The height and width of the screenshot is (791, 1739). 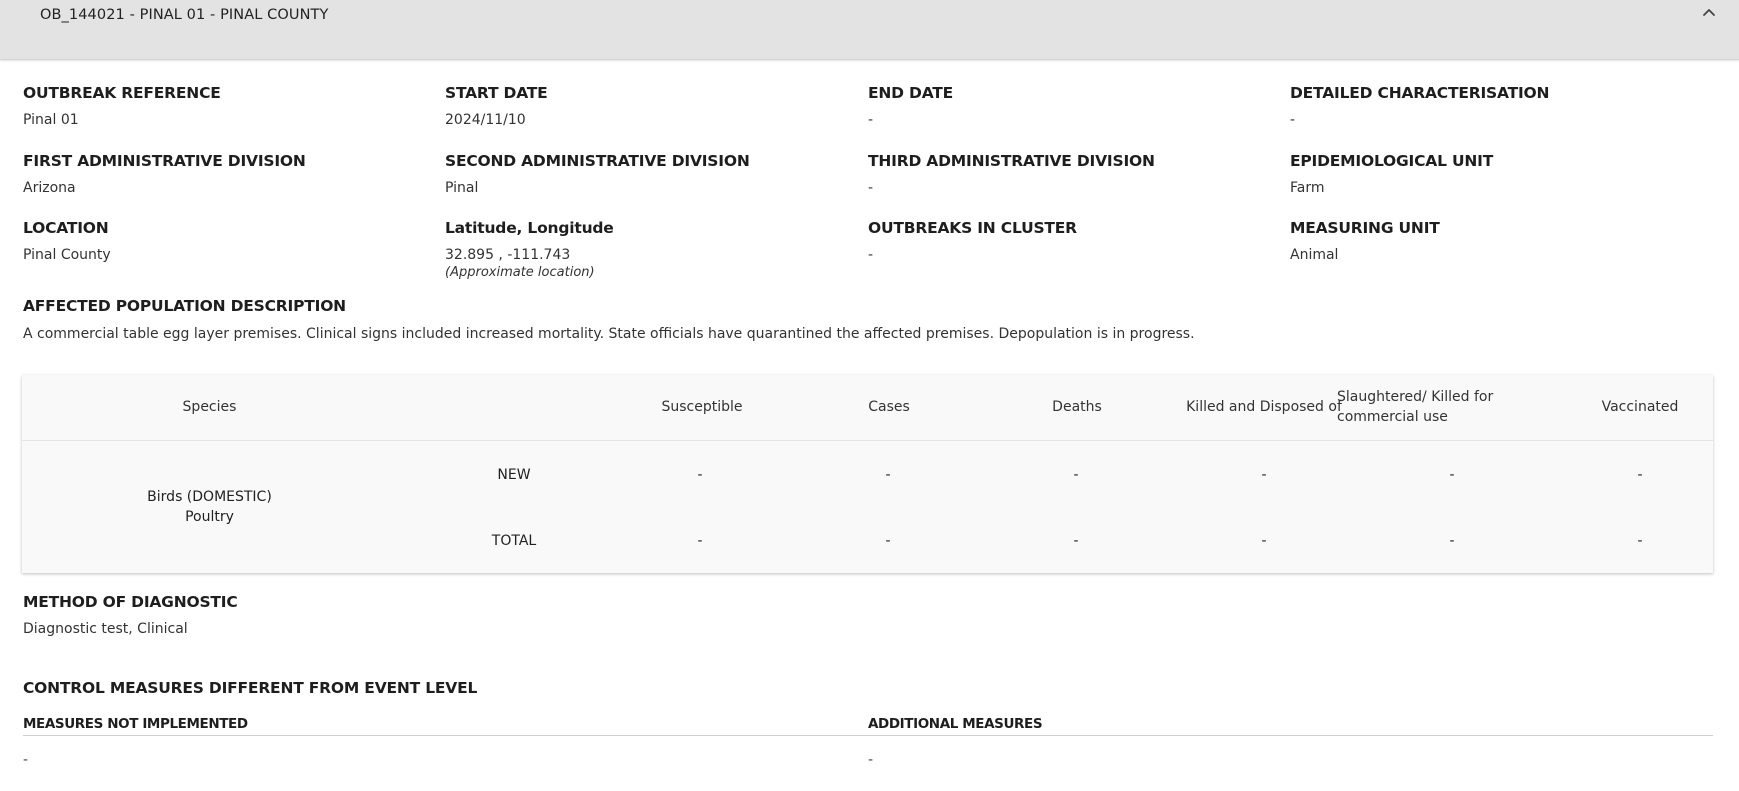 What do you see at coordinates (1640, 541) in the screenshot?
I see `cell-total-vaccinated: -` at bounding box center [1640, 541].